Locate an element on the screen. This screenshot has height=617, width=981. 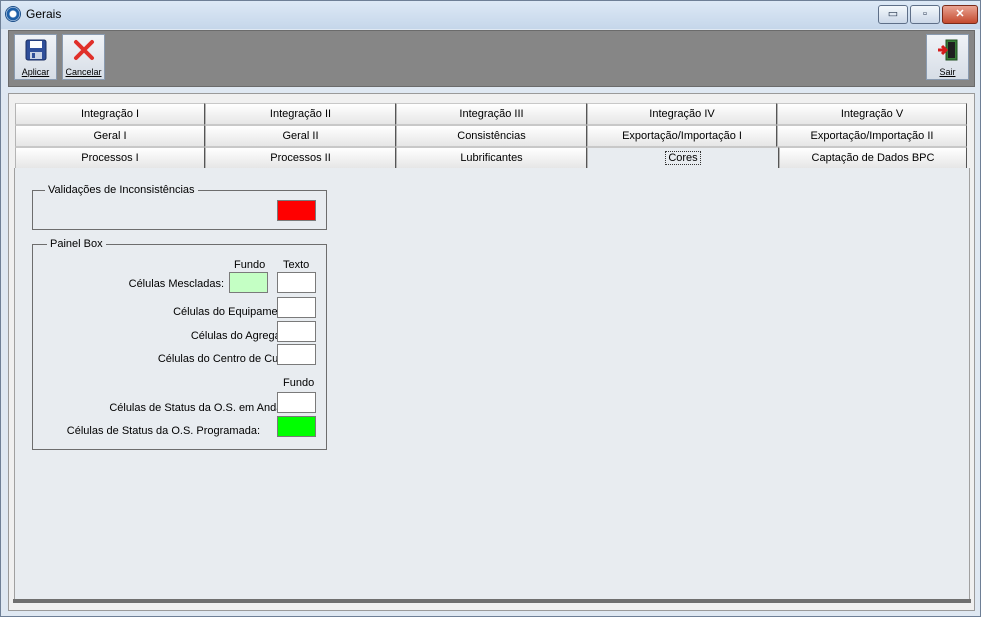
exit-door-icon is located at coordinates (948, 50).